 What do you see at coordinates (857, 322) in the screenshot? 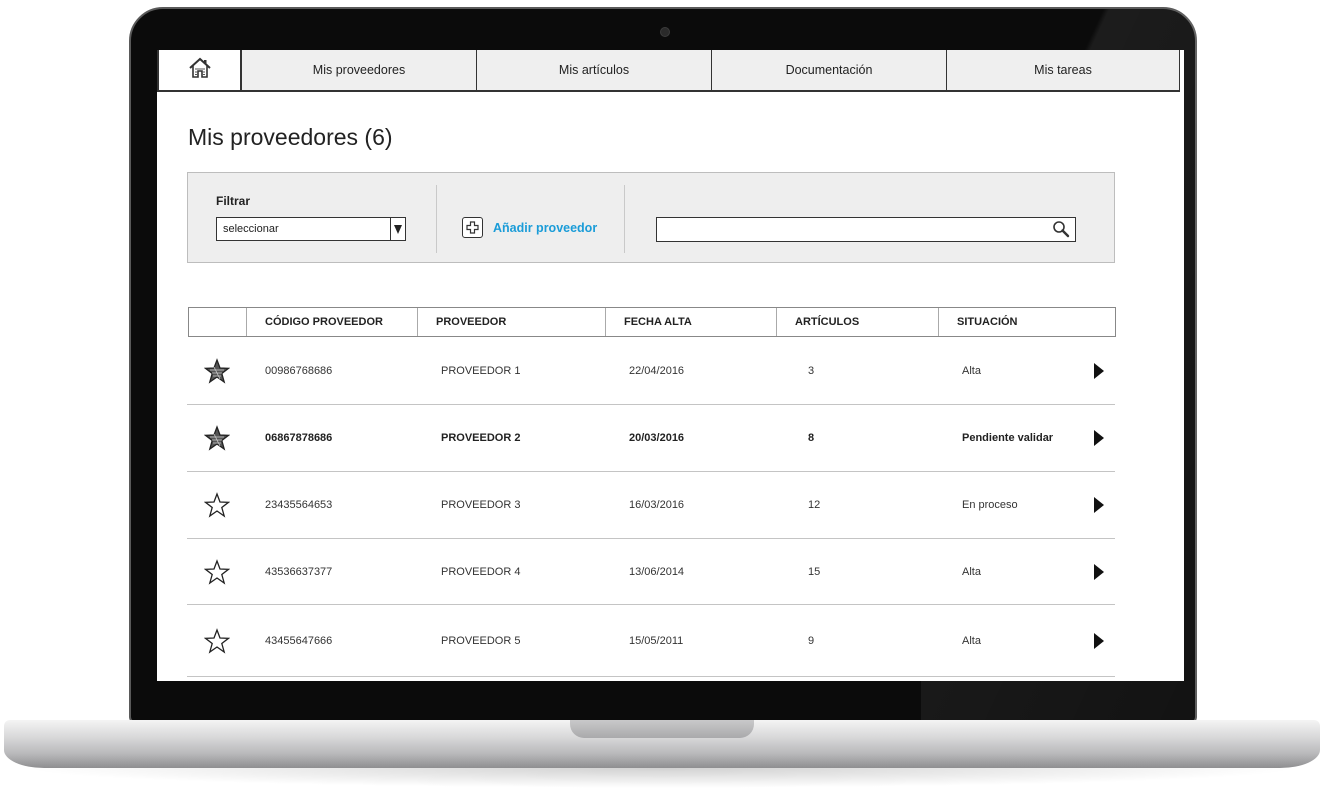
I see `header-articulos: ARTÍCULOS` at bounding box center [857, 322].